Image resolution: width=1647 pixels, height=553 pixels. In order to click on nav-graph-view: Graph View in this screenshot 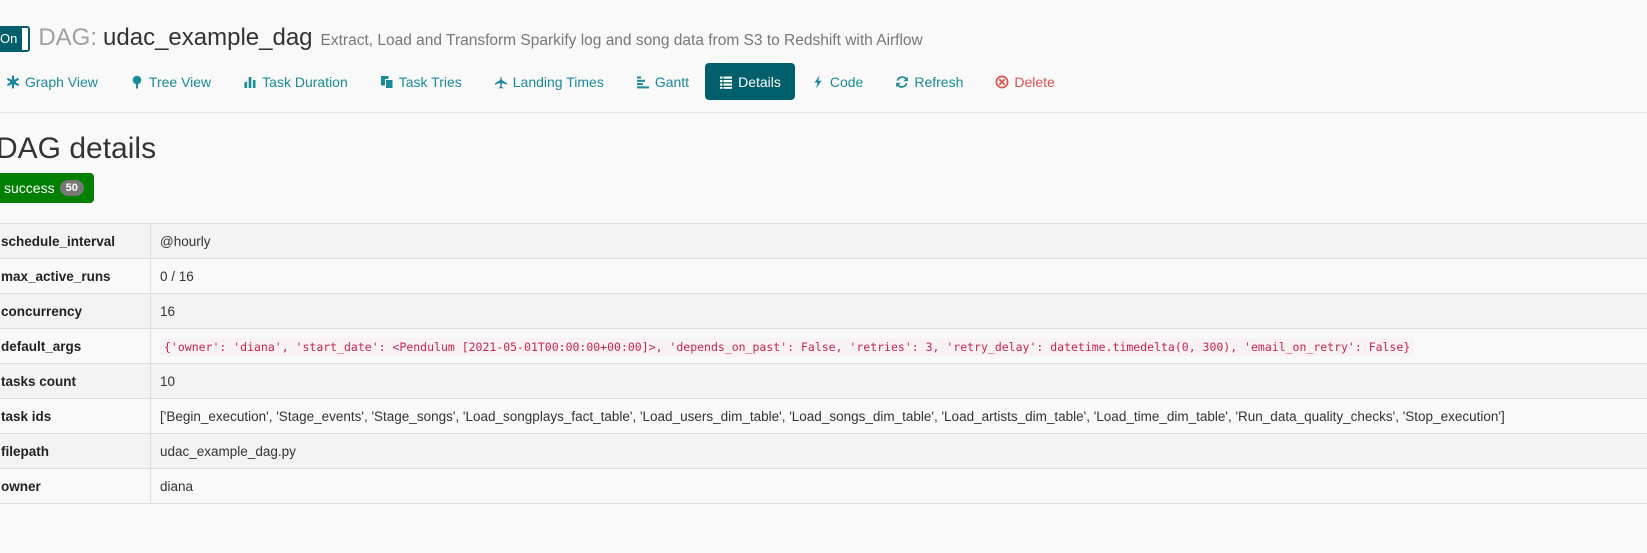, I will do `click(57, 81)`.